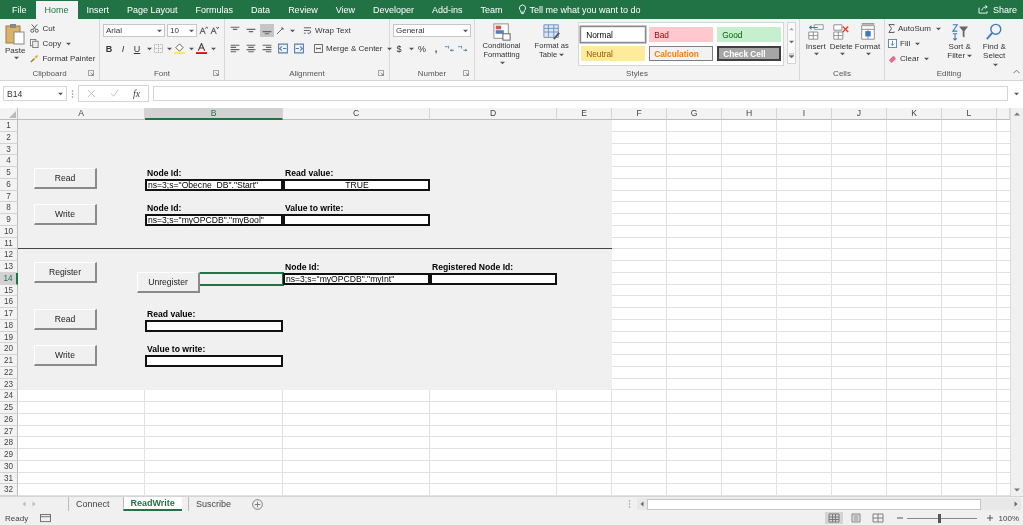 This screenshot has height=525, width=1023. What do you see at coordinates (214, 9) in the screenshot?
I see `ribbon-tab: Formulas` at bounding box center [214, 9].